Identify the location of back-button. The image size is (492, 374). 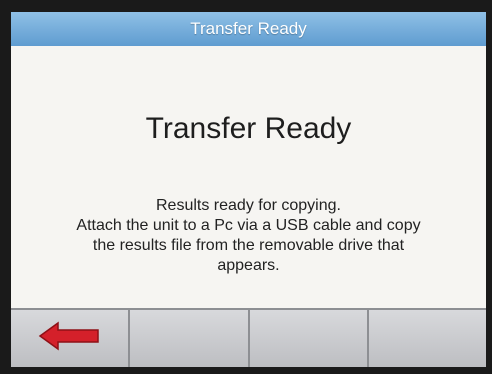
(71, 338).